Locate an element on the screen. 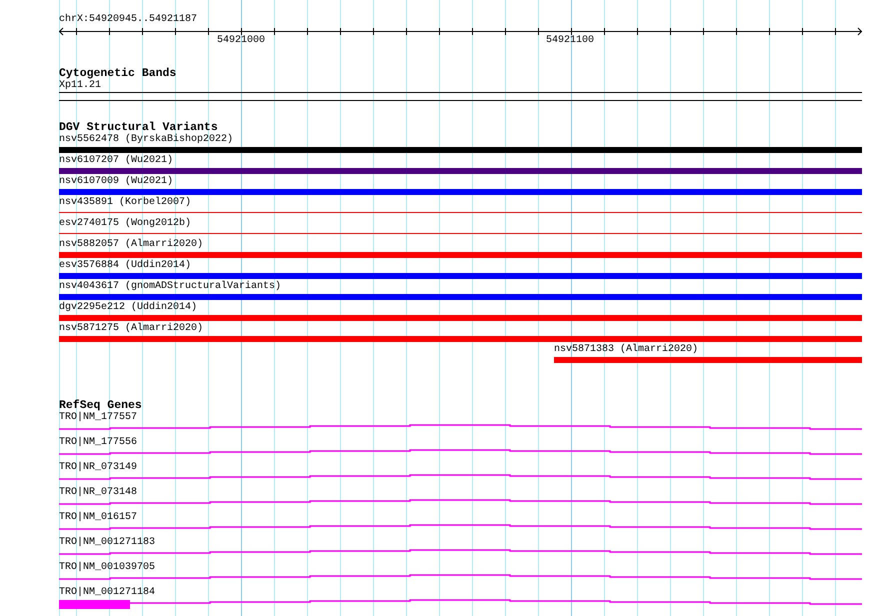 This screenshot has height=616, width=890. transcript-label: TRO|NM_001039705 is located at coordinates (107, 567).